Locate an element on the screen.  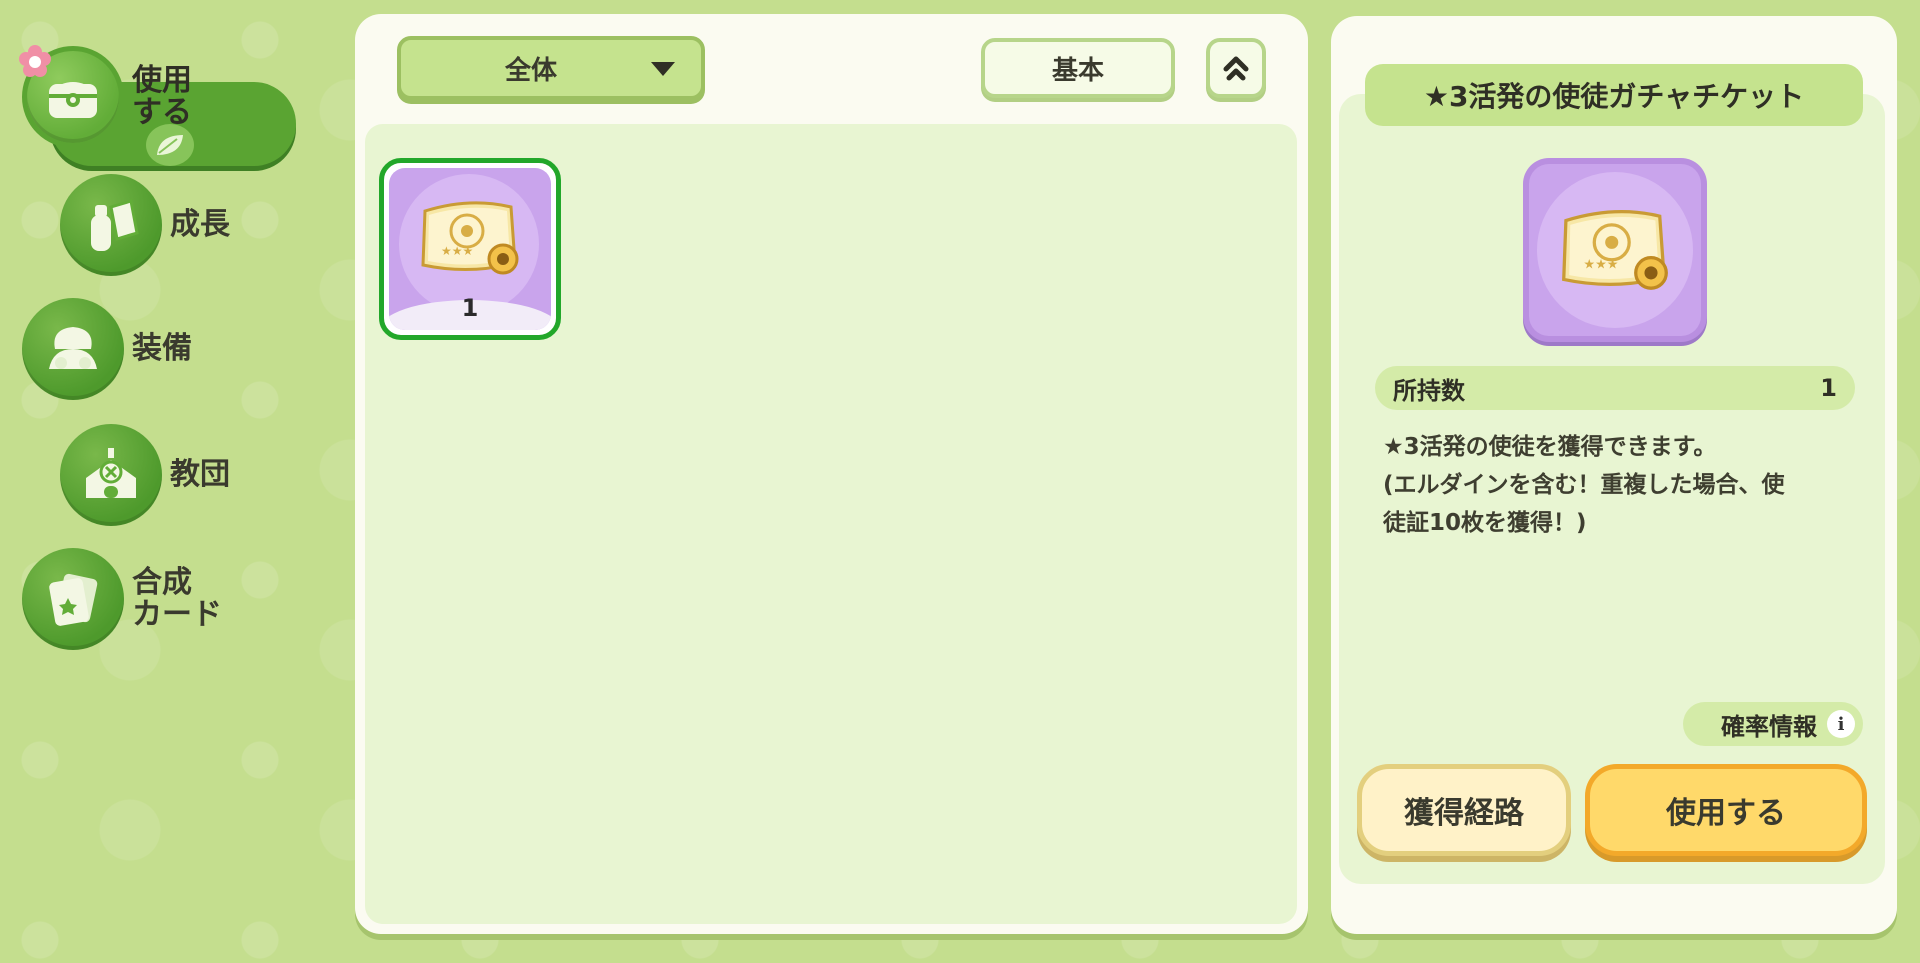
owned-value: 1 is located at coordinates (1828, 388).